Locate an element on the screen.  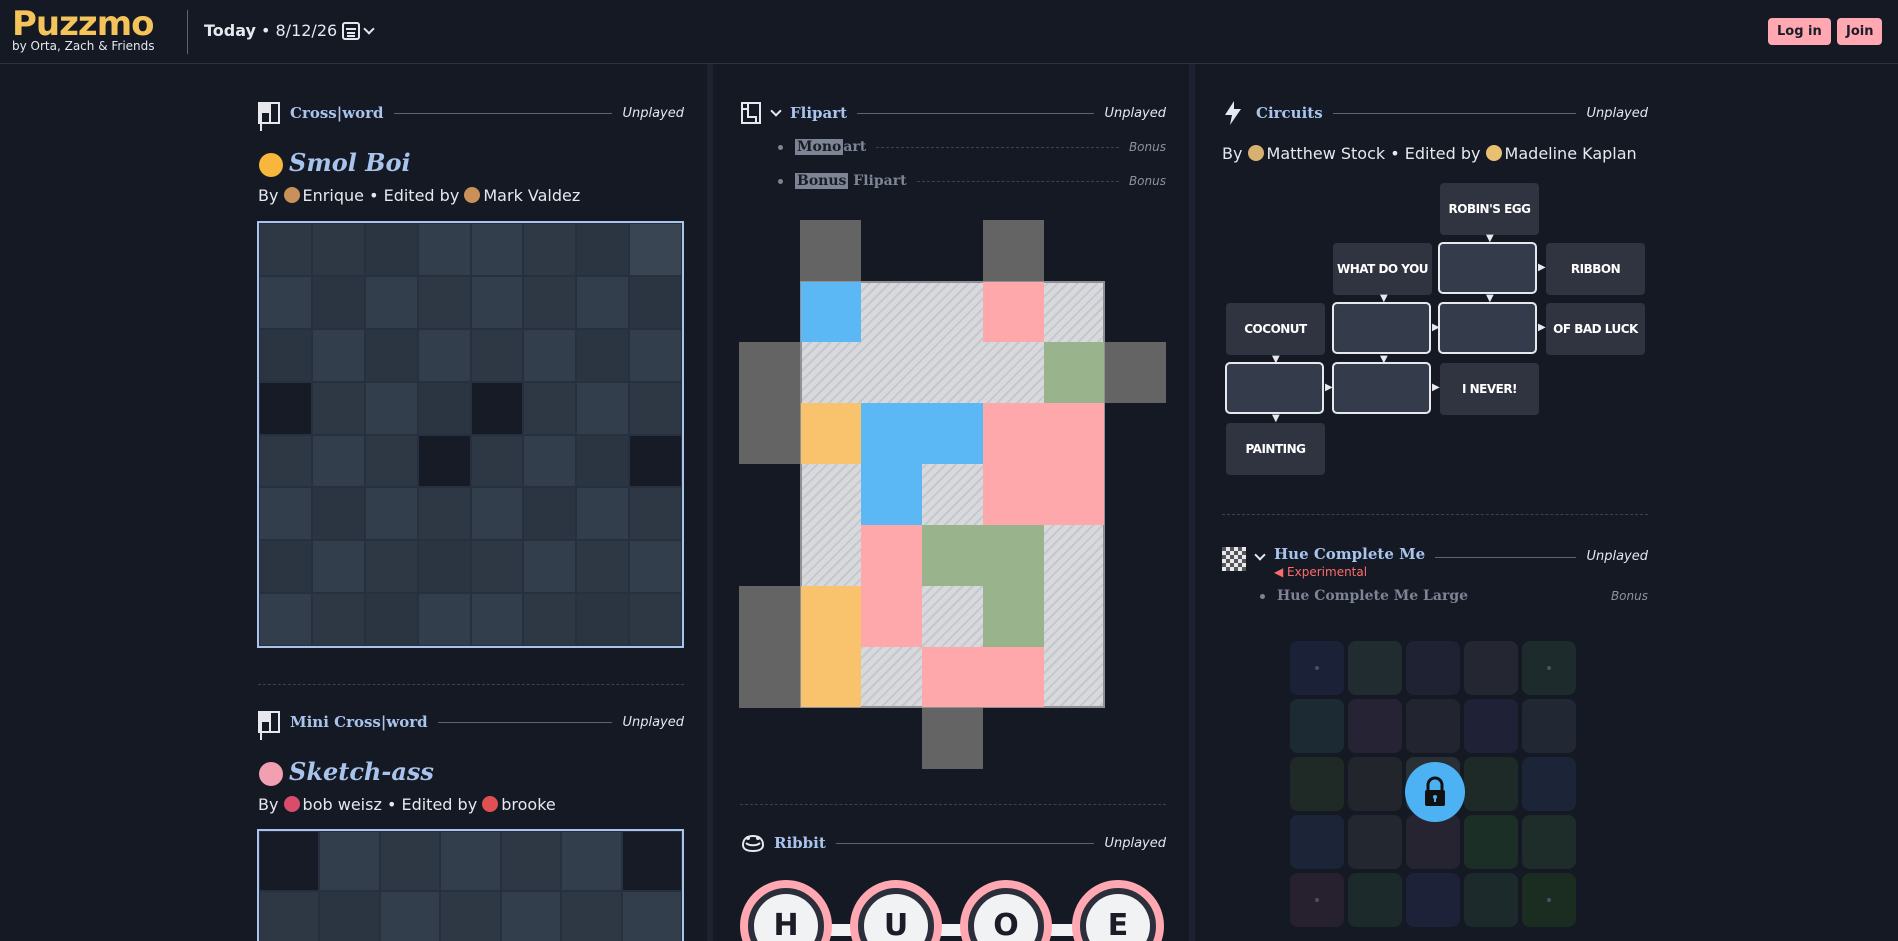
flipart-header: Flipart Unplayed is located at coordinates (953, 113).